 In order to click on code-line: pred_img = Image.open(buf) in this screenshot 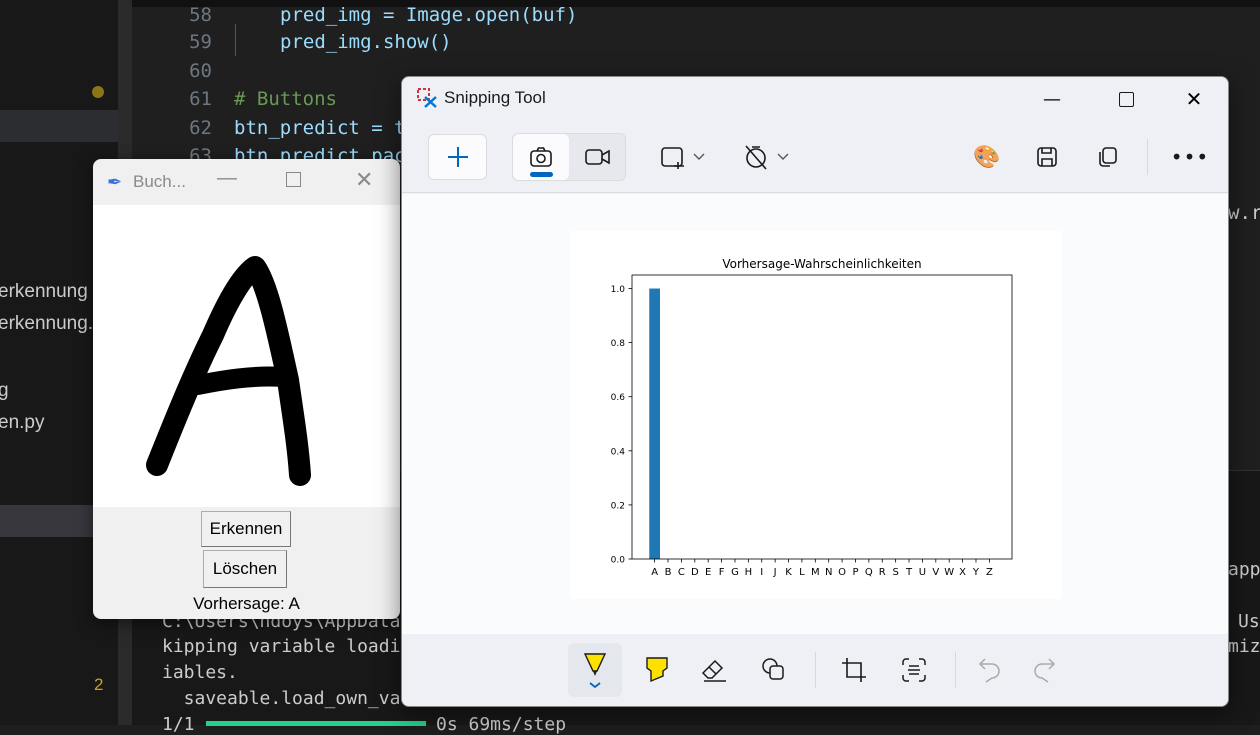, I will do `click(429, 15)`.